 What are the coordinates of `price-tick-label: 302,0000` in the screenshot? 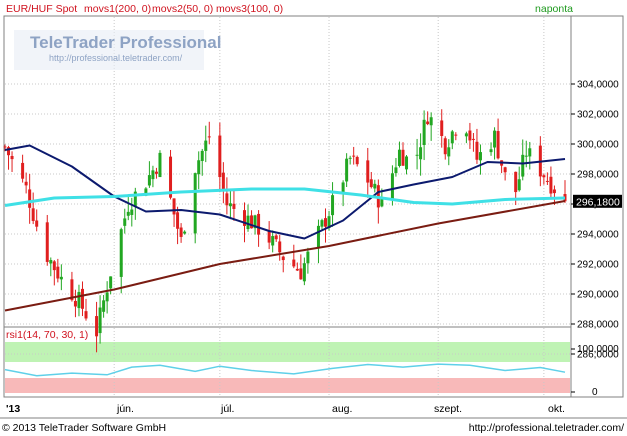 It's located at (598, 115).